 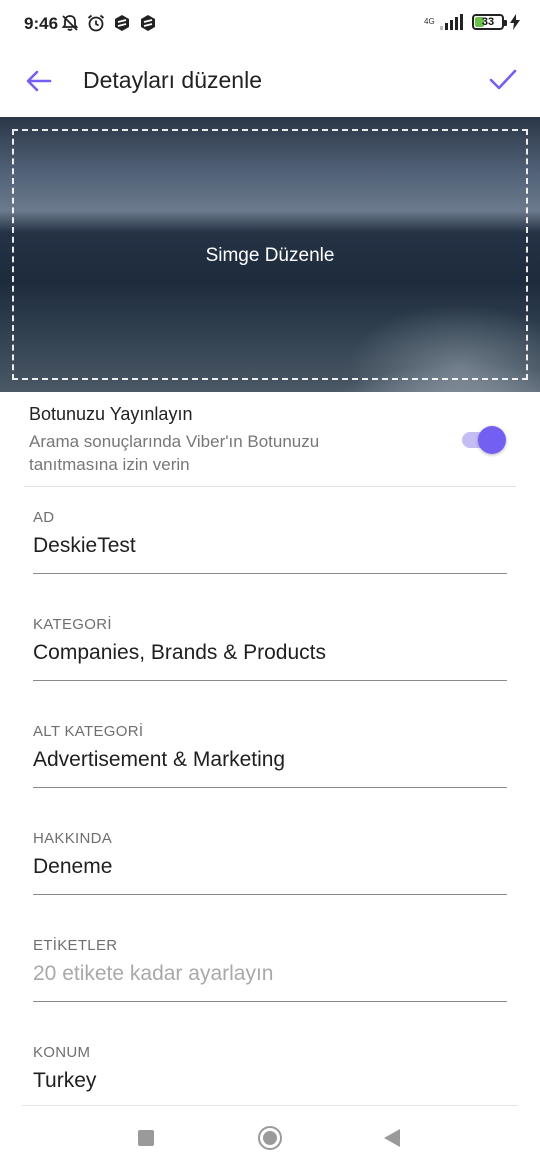 I want to click on recents-icon, so click(x=146, y=1138).